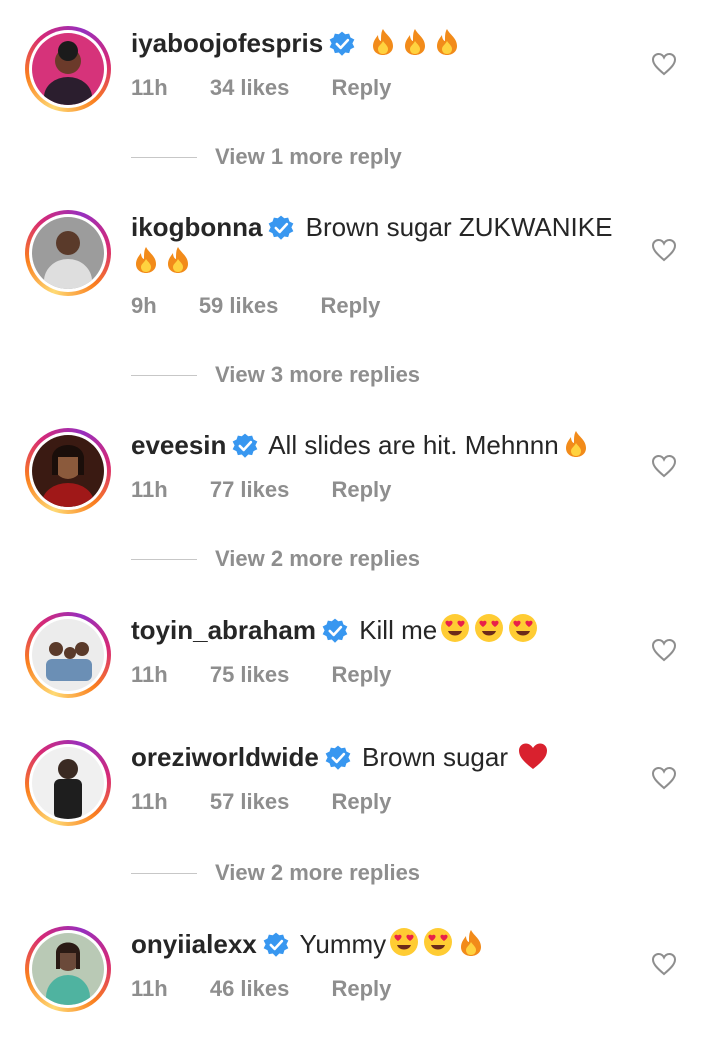 This screenshot has height=1046, width=720. What do you see at coordinates (227, 43) in the screenshot?
I see `comment-username: iyaboojofespris` at bounding box center [227, 43].